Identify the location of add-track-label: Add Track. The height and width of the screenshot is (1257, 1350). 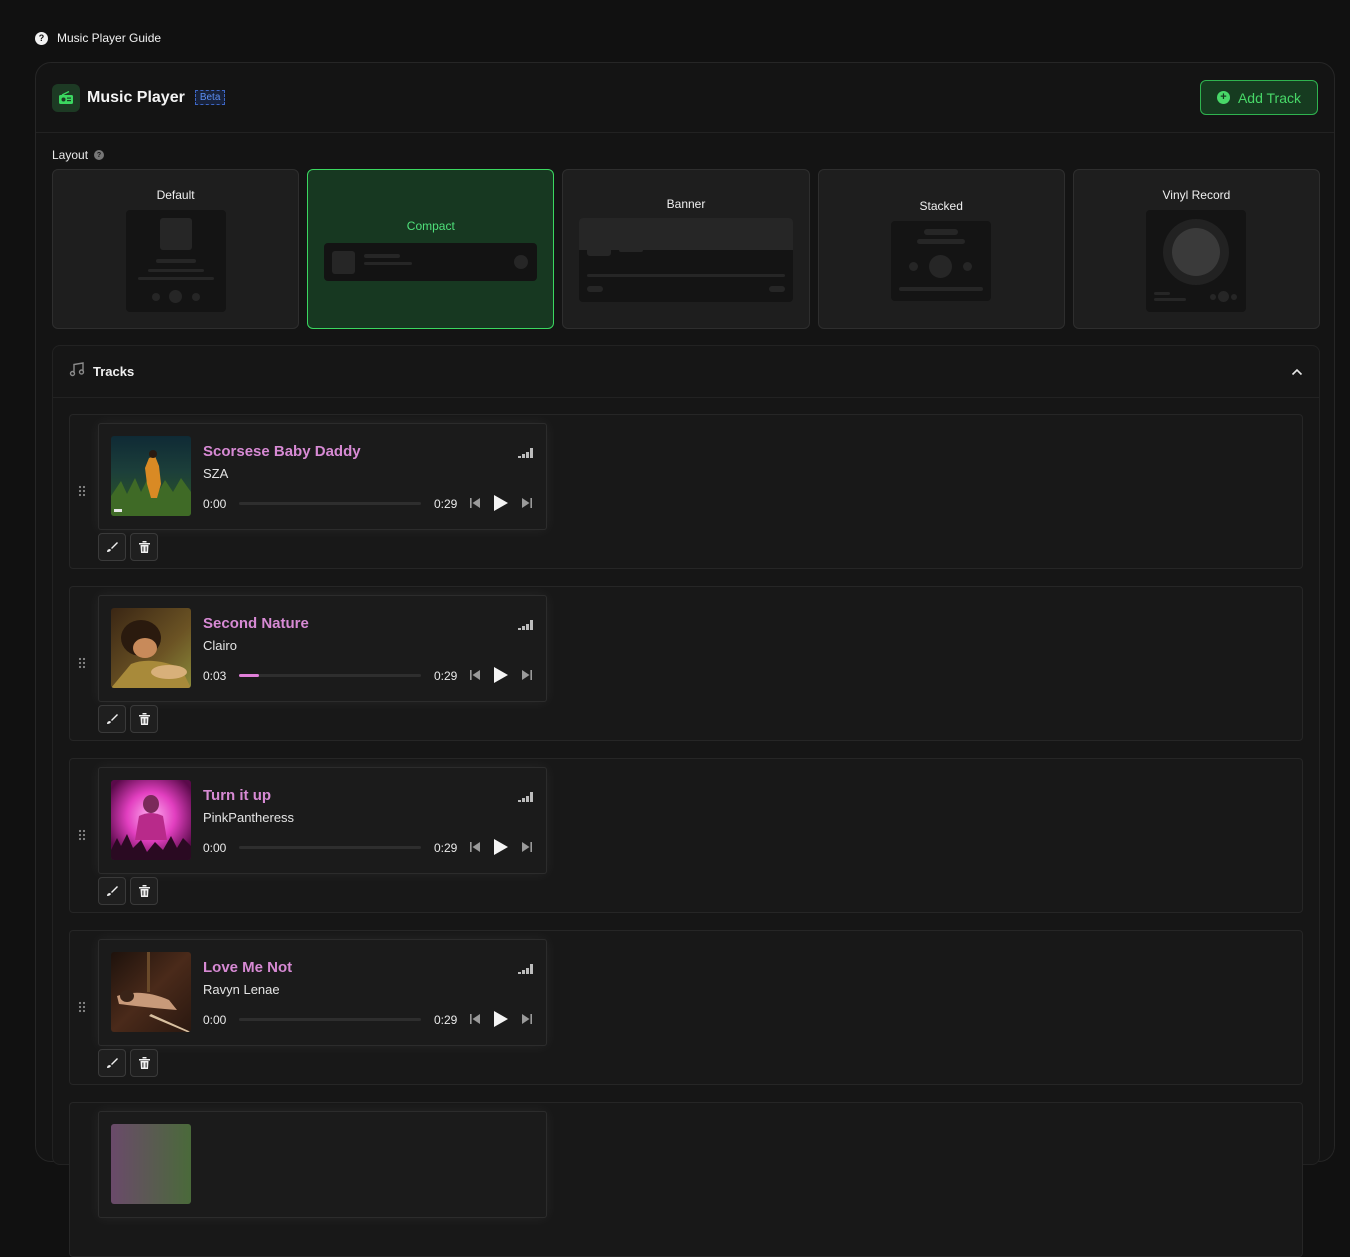
(1269, 97).